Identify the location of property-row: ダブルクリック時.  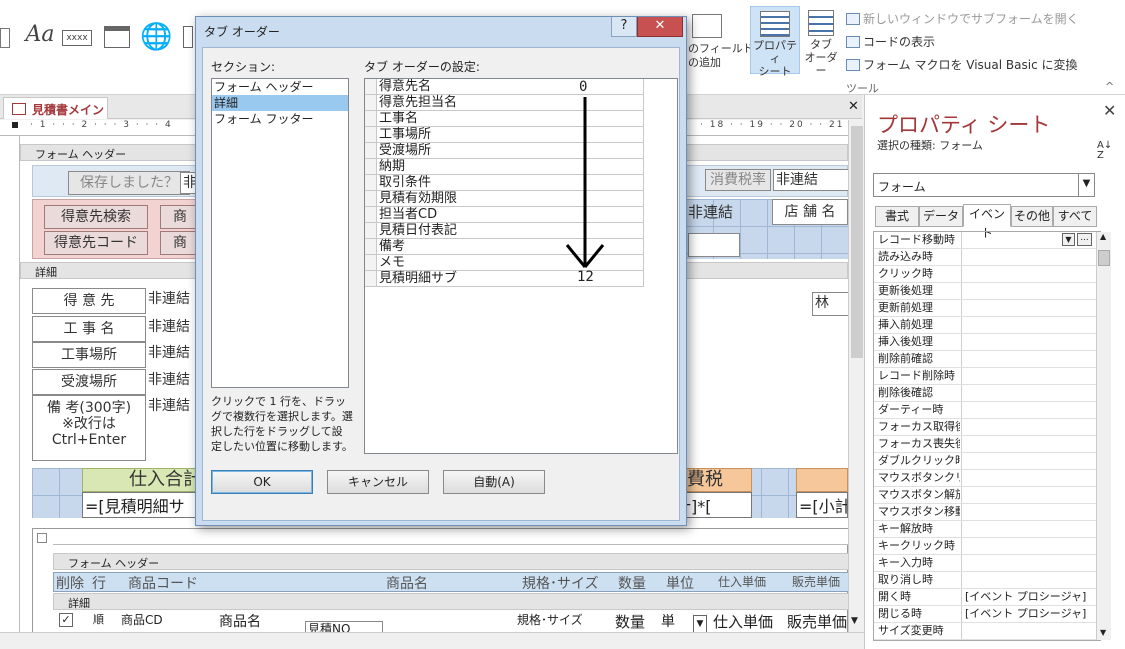
(987, 461).